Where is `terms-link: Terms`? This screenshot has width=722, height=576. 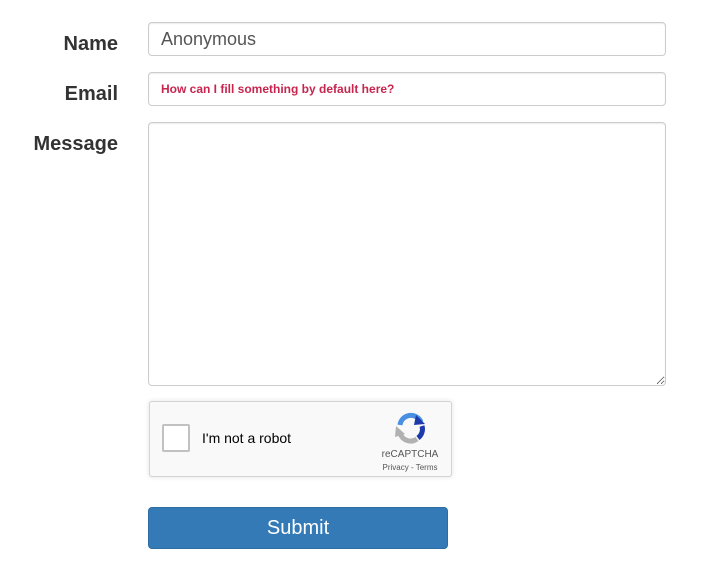
terms-link: Terms is located at coordinates (427, 467).